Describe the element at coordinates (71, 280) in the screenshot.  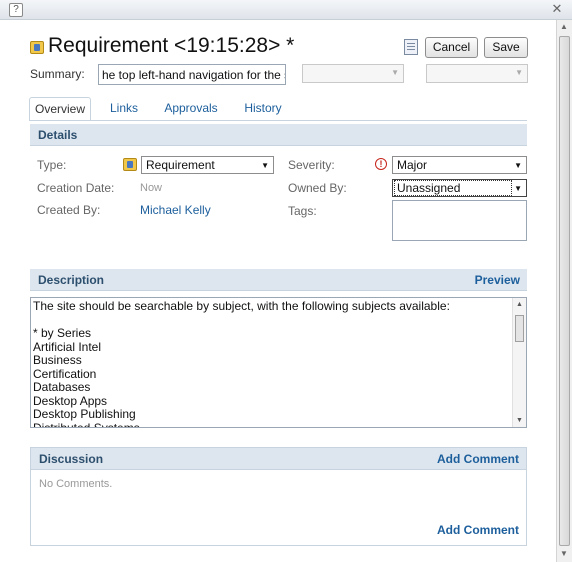
I see `description-heading: Description` at that location.